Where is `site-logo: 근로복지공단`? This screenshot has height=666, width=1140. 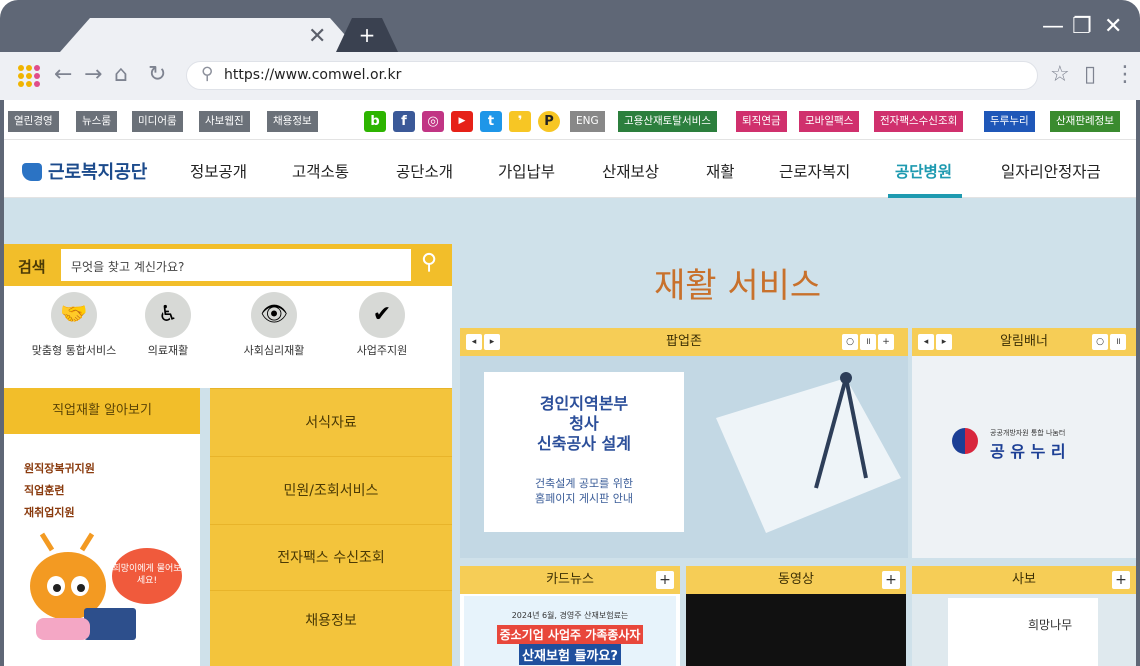 site-logo: 근로복지공단 is located at coordinates (84, 171).